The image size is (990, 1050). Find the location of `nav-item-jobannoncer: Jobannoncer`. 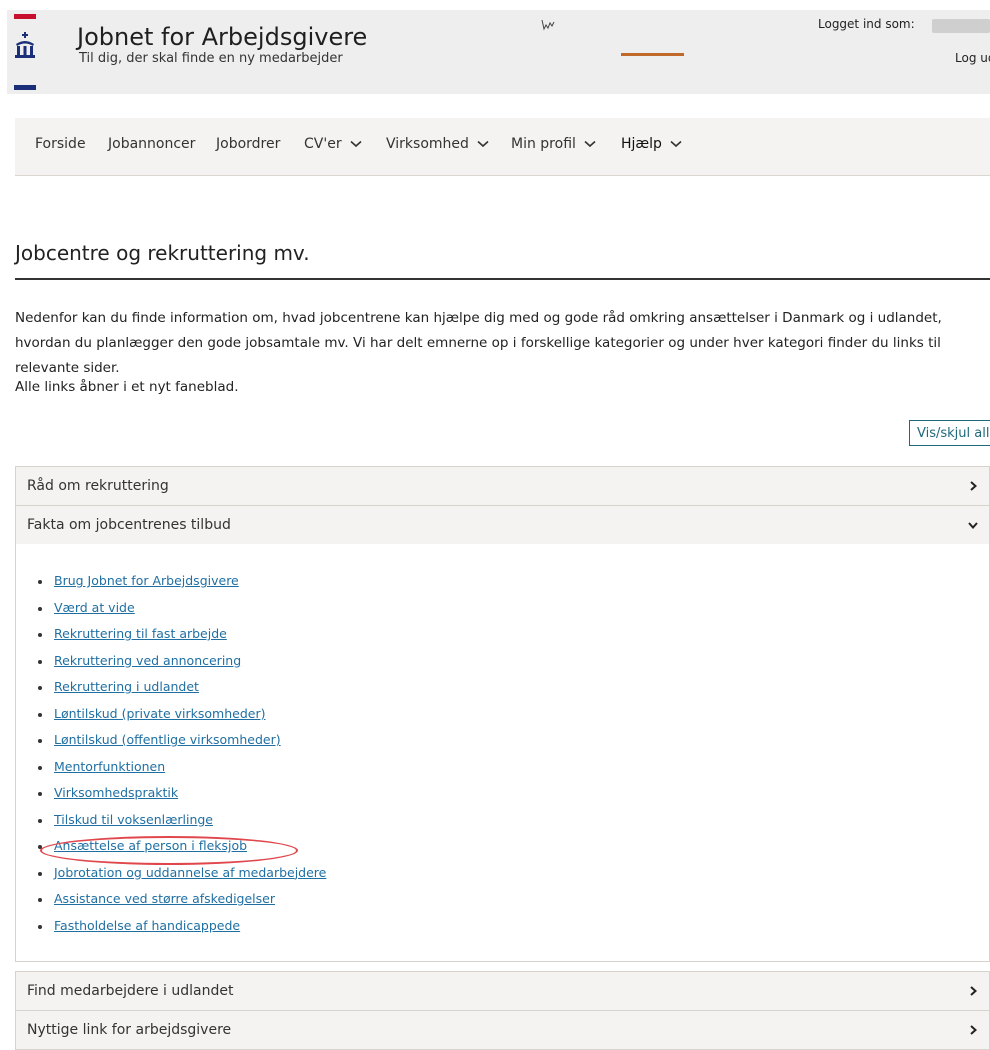

nav-item-jobannoncer: Jobannoncer is located at coordinates (151, 144).